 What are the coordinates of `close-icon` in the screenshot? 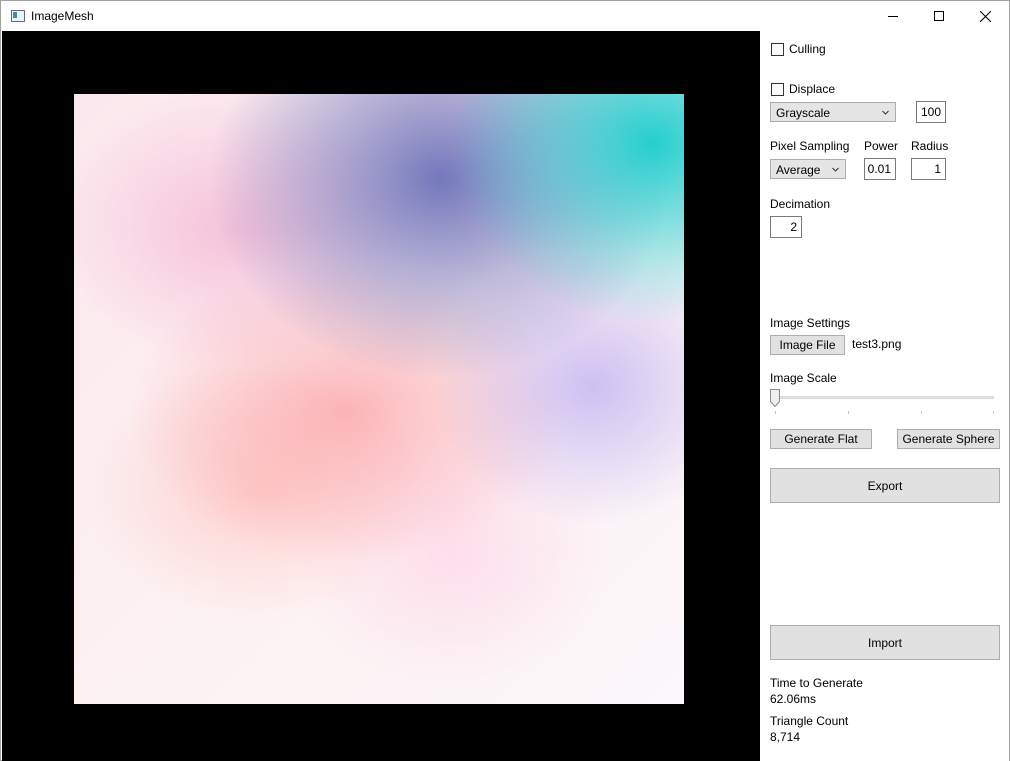 It's located at (985, 16).